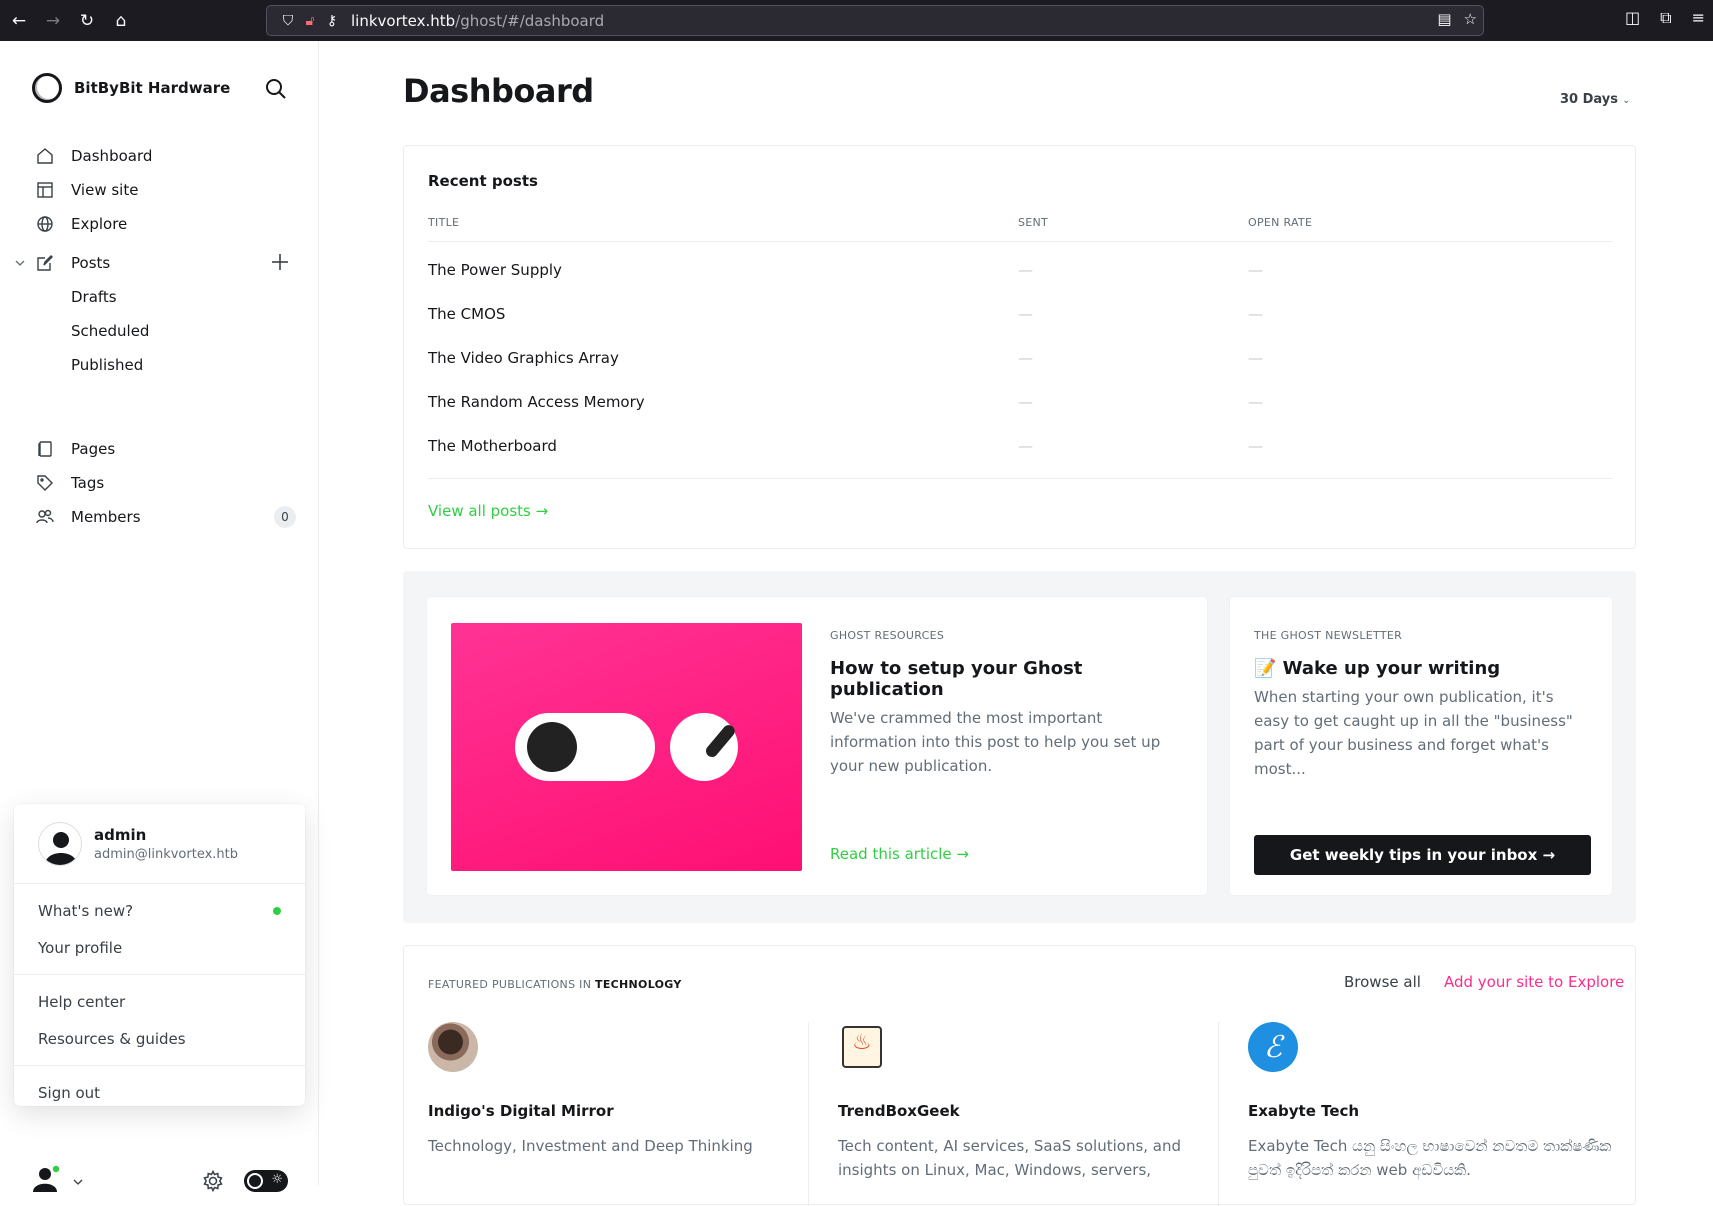 Image resolution: width=1713 pixels, height=1206 pixels. I want to click on nav-pages: Pages, so click(166, 449).